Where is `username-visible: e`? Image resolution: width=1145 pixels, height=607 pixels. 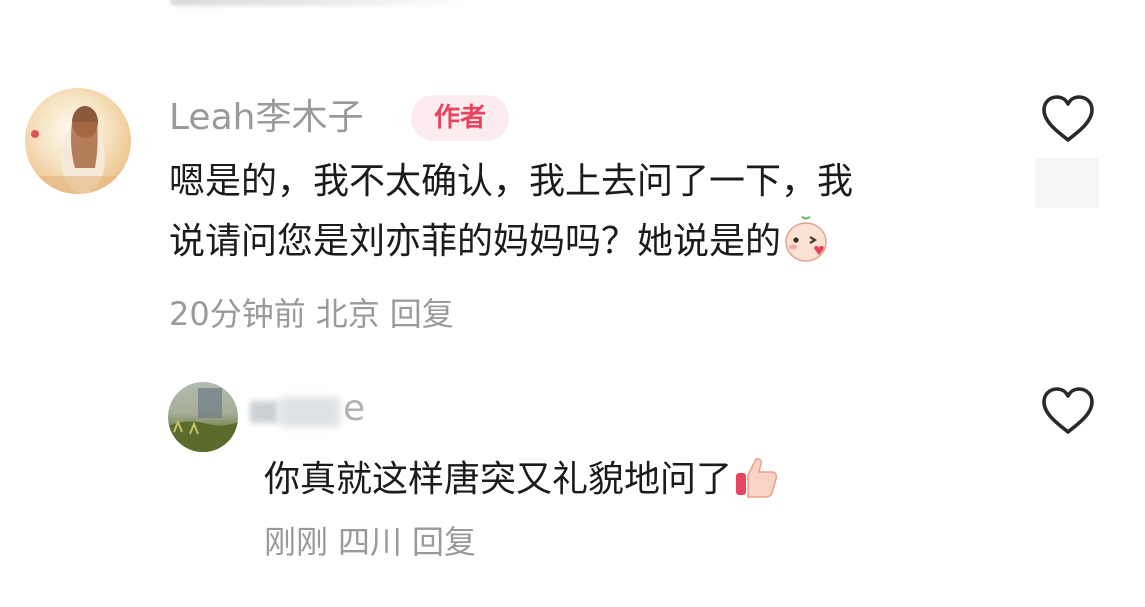 username-visible: e is located at coordinates (354, 408).